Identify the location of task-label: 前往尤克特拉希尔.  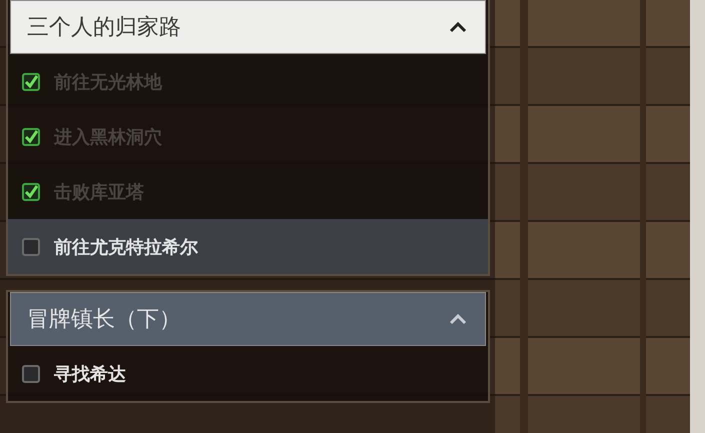
(126, 247).